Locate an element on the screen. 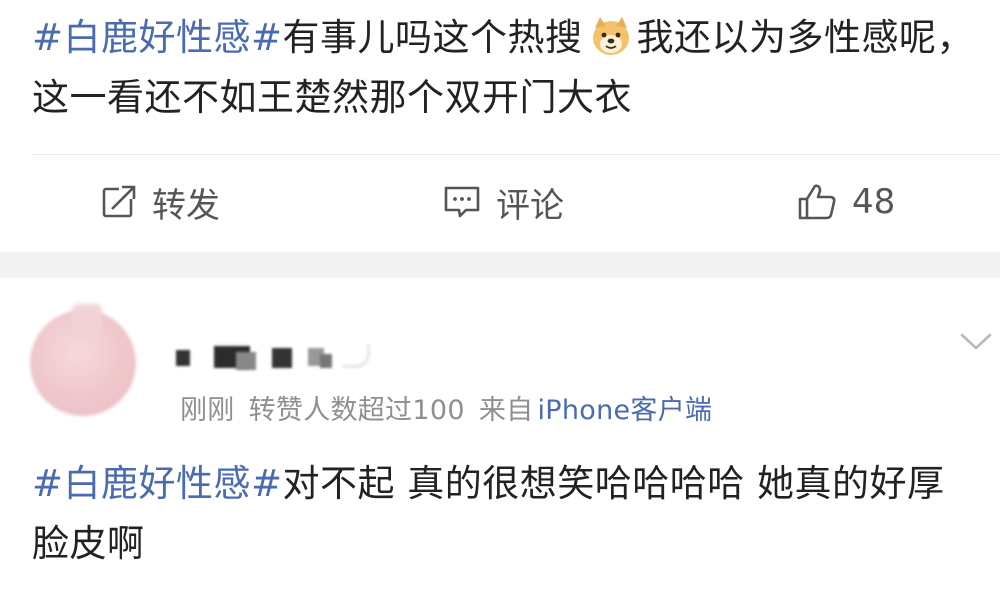 The width and height of the screenshot is (1000, 600). avatar-badge is located at coordinates (87, 319).